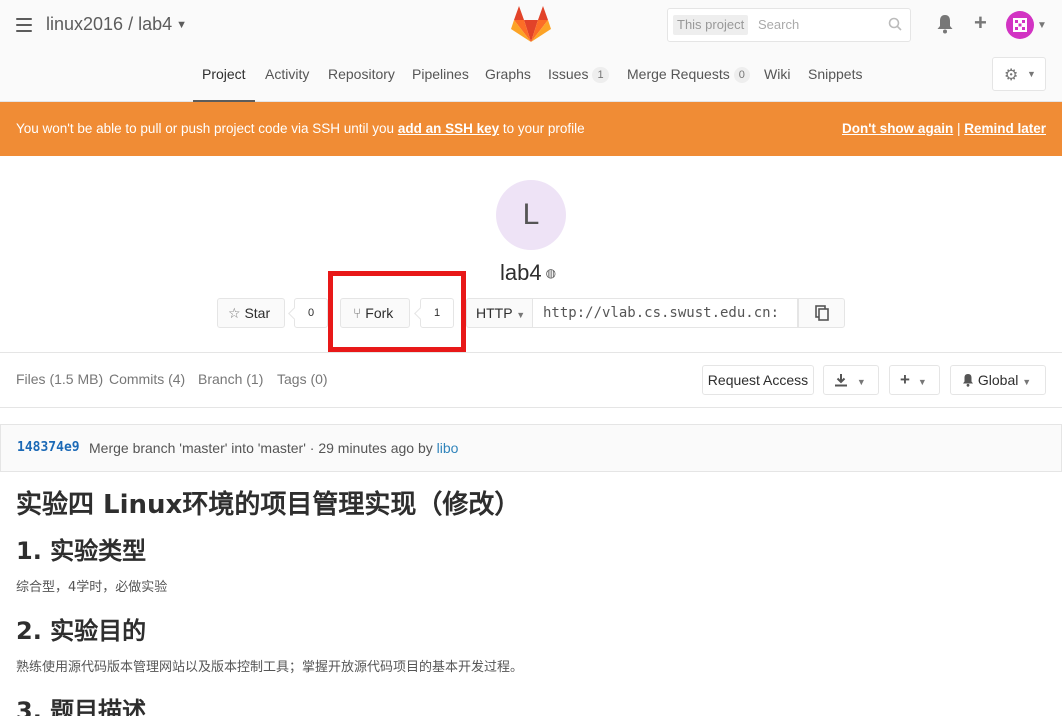  I want to click on star-button: ☆ Star, so click(251, 313).